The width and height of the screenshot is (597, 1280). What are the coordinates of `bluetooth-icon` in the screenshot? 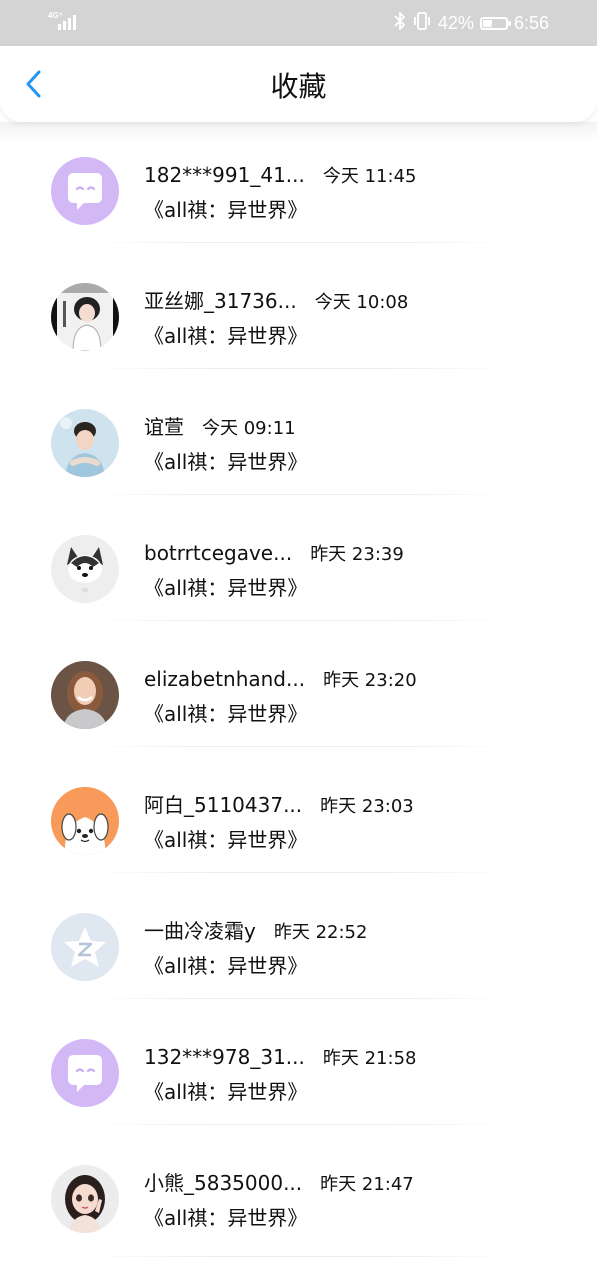 It's located at (400, 23).